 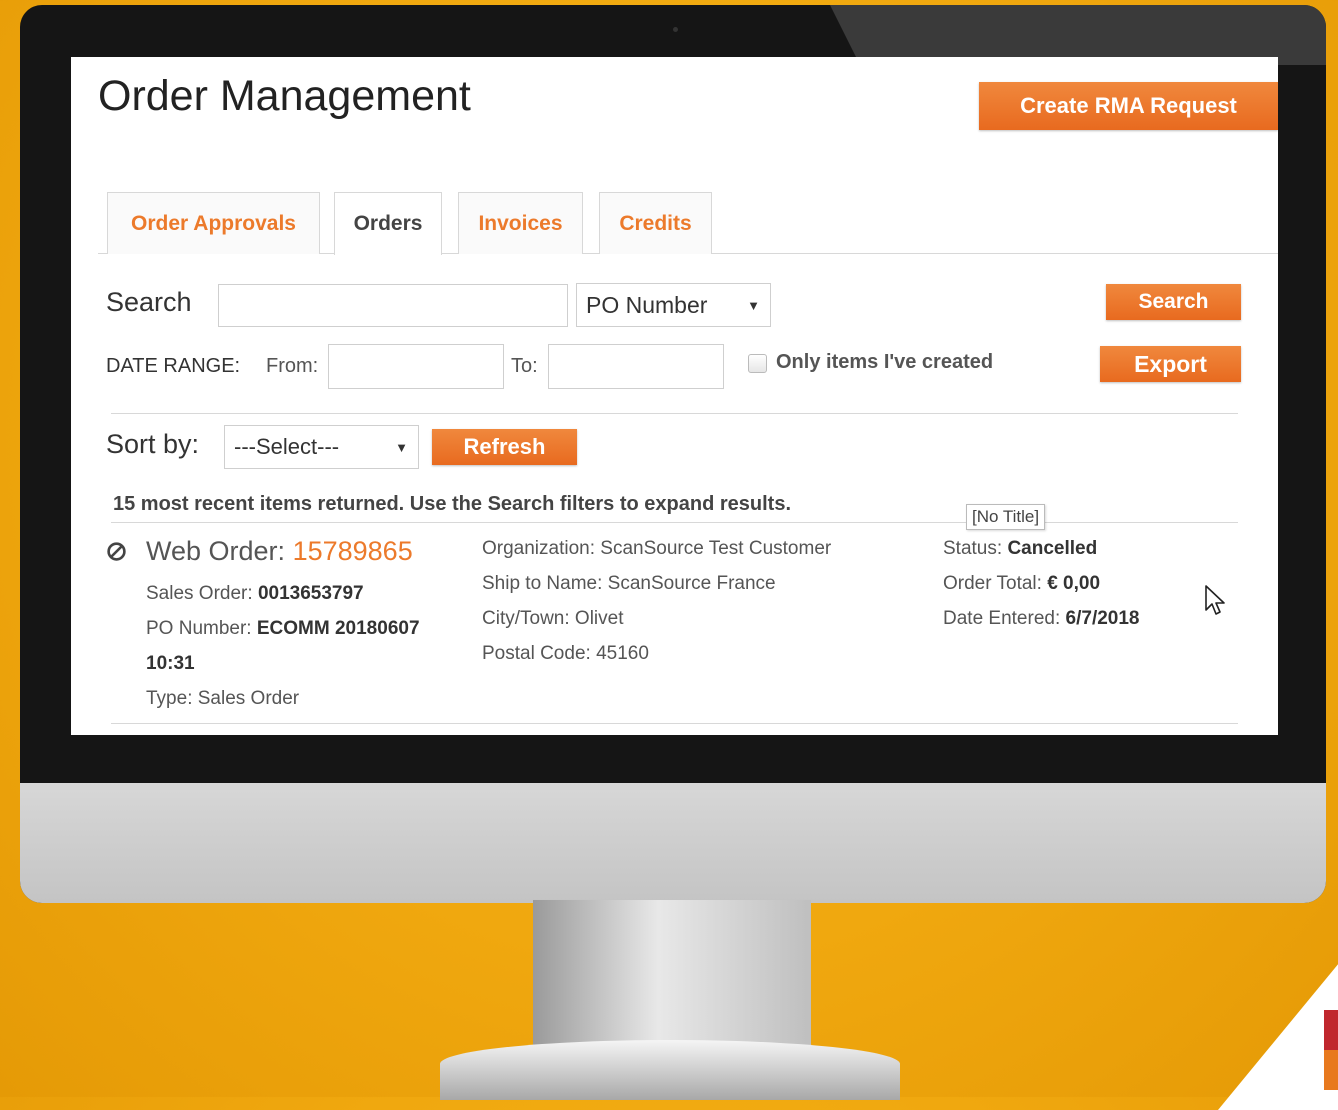 What do you see at coordinates (992, 583) in the screenshot?
I see `order-total-label: Order Total:` at bounding box center [992, 583].